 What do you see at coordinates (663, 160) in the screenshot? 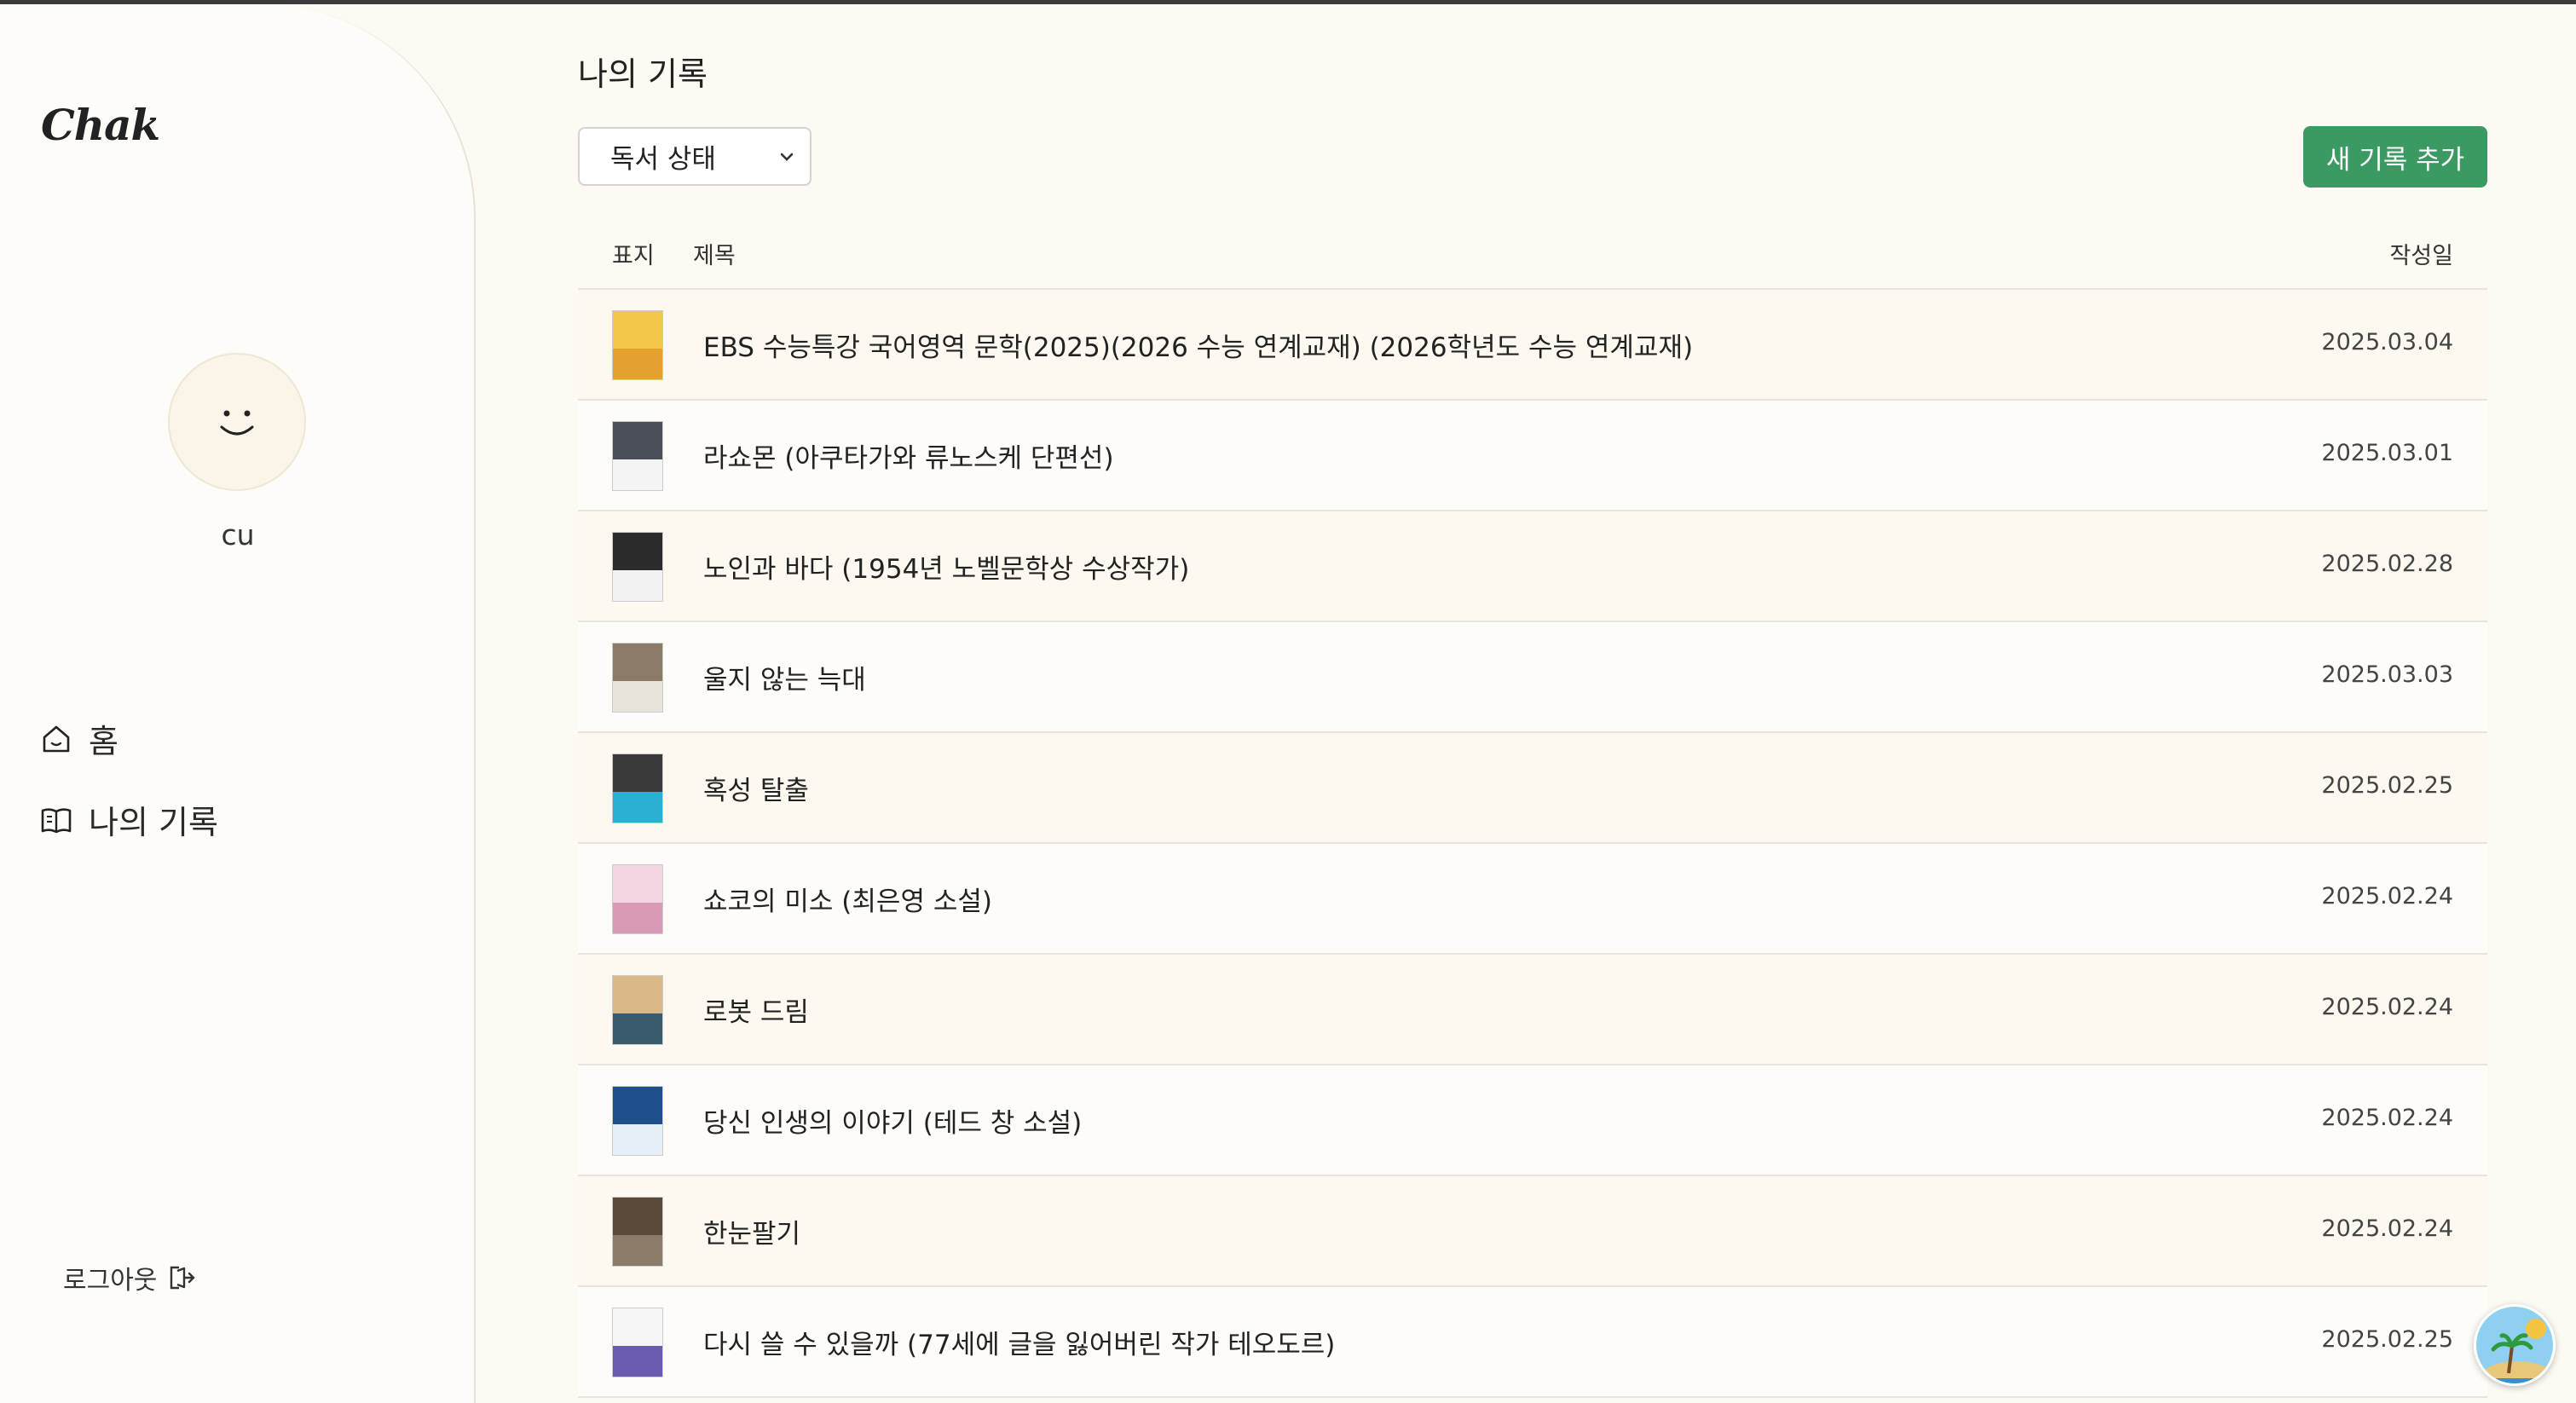
I see `select-value: 독서 상태` at bounding box center [663, 160].